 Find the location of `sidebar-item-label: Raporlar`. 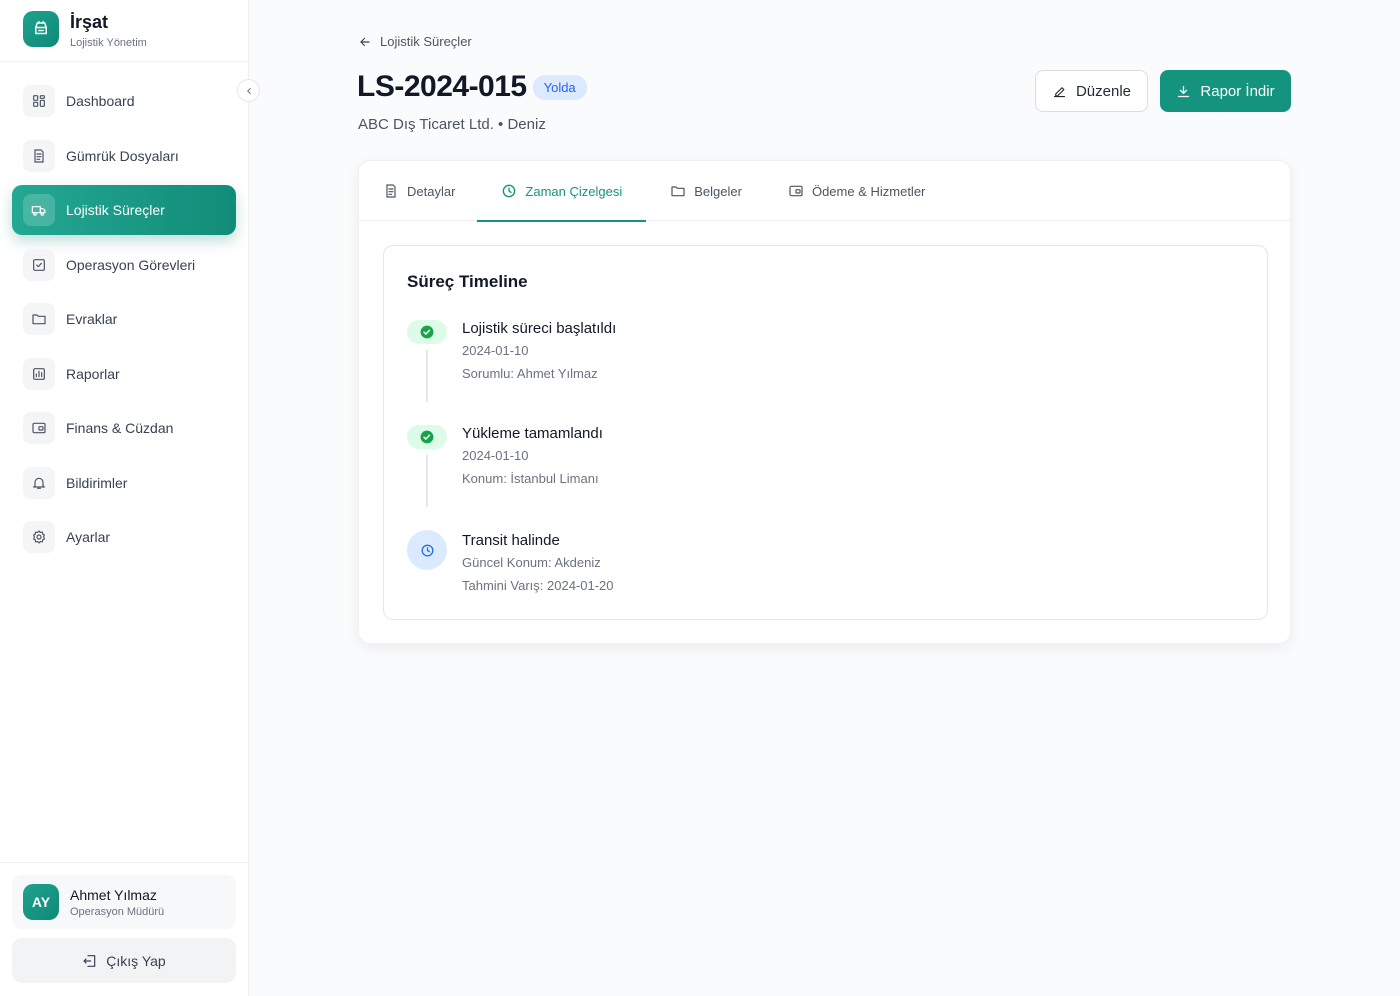

sidebar-item-label: Raporlar is located at coordinates (93, 373).